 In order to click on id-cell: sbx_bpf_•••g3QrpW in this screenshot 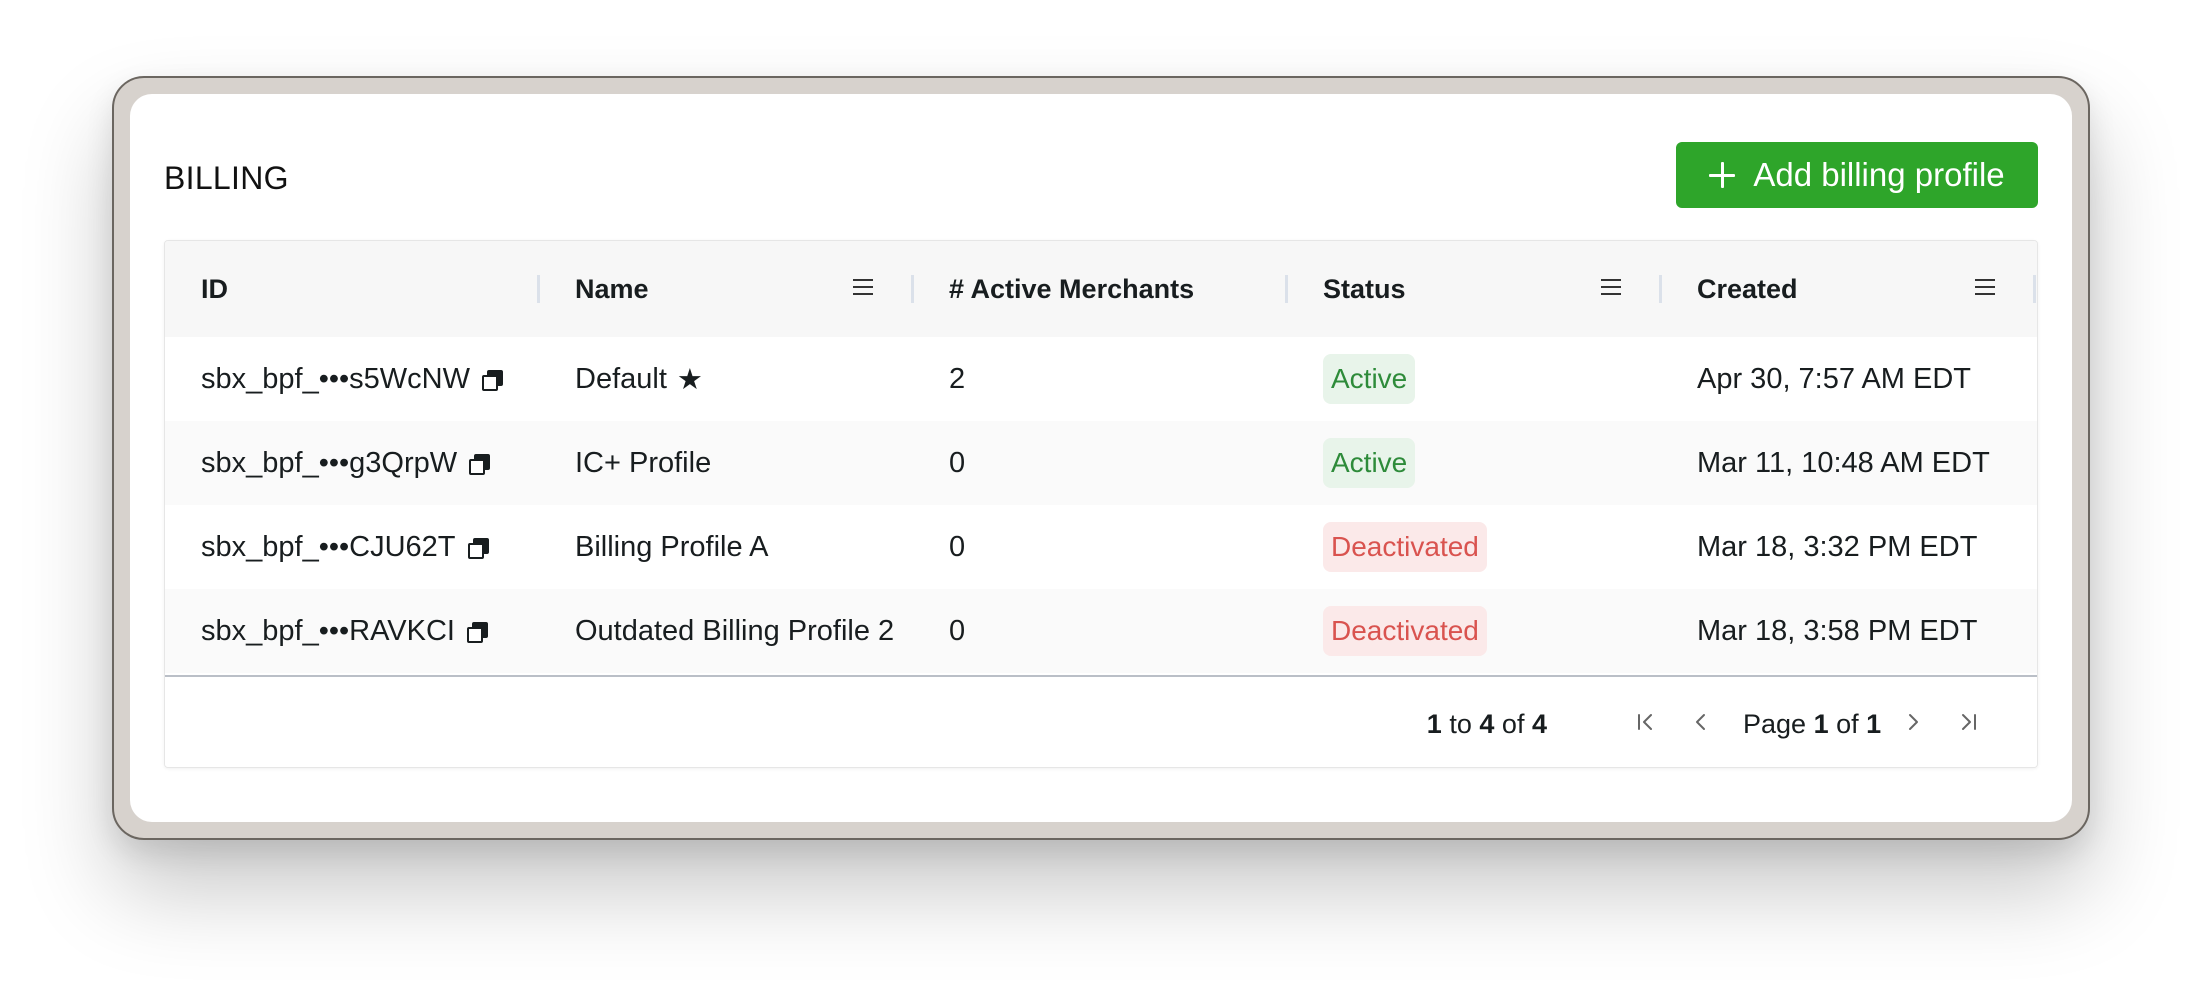, I will do `click(370, 463)`.